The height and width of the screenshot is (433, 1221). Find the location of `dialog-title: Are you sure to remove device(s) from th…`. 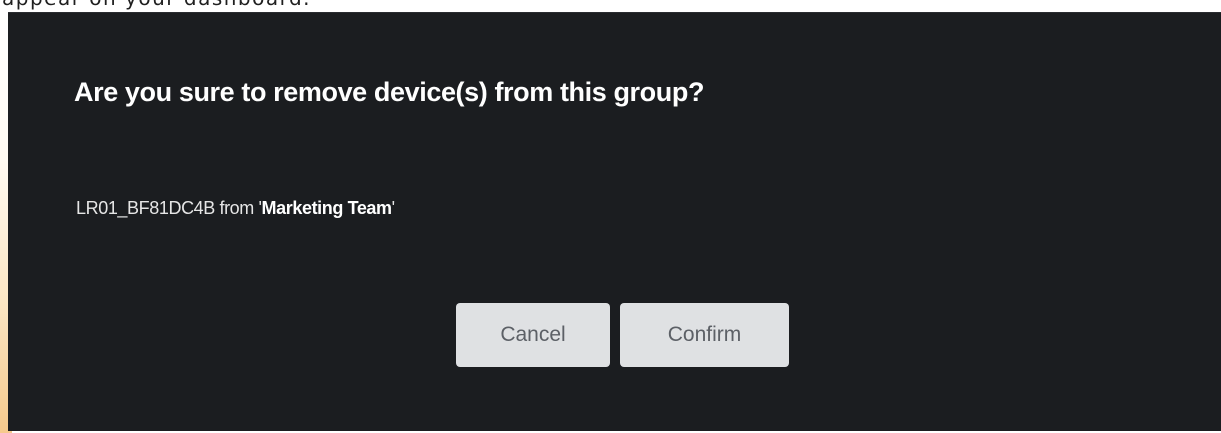

dialog-title: Are you sure to remove device(s) from th… is located at coordinates (389, 92).